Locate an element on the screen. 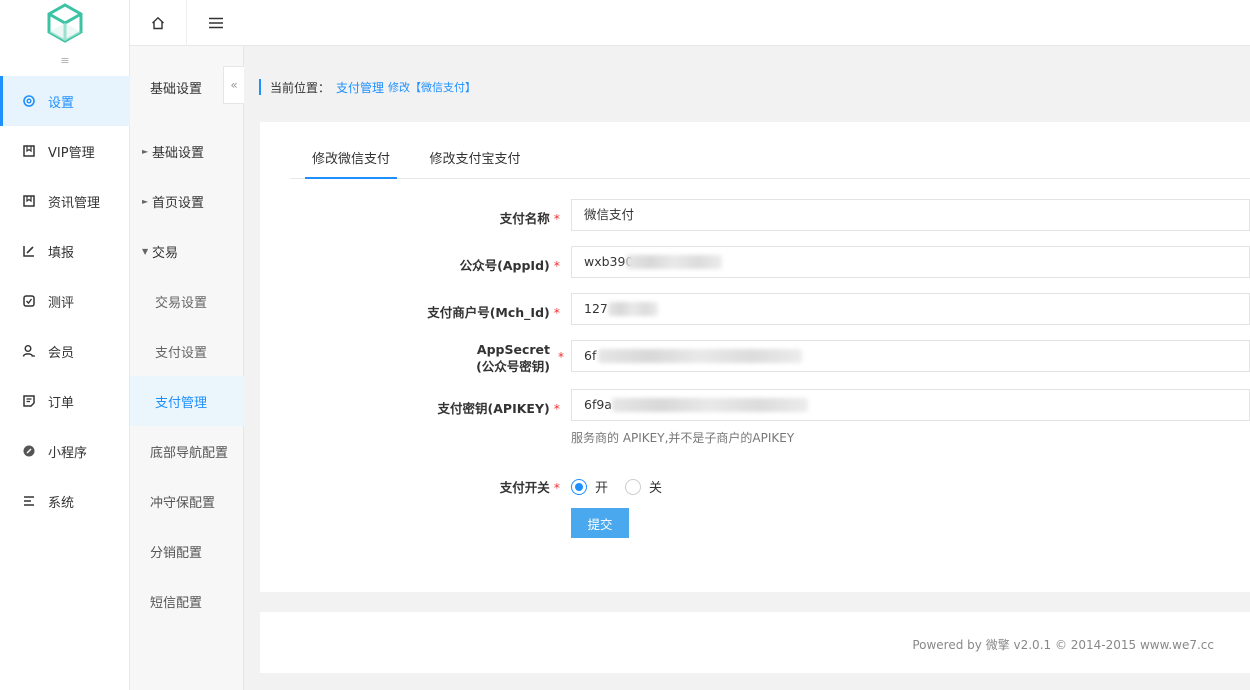 The height and width of the screenshot is (690, 1250). gear-icon is located at coordinates (29, 101).